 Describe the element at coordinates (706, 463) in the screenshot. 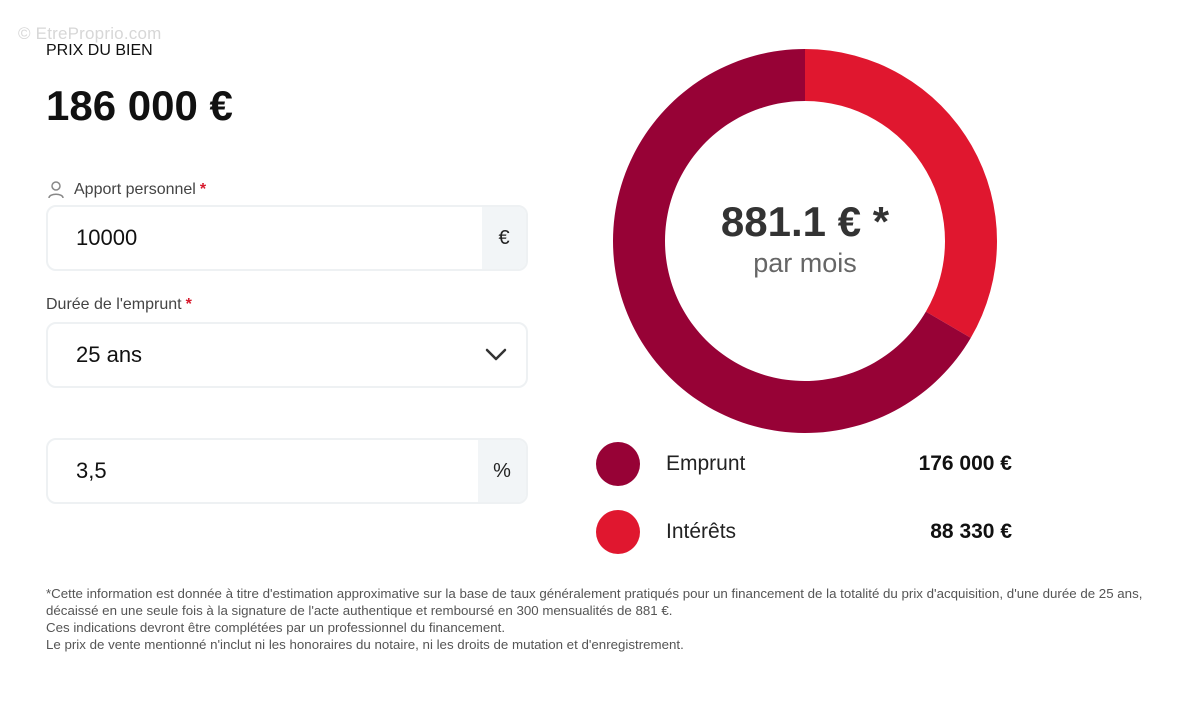

I see `legend-name: Emprunt` at that location.